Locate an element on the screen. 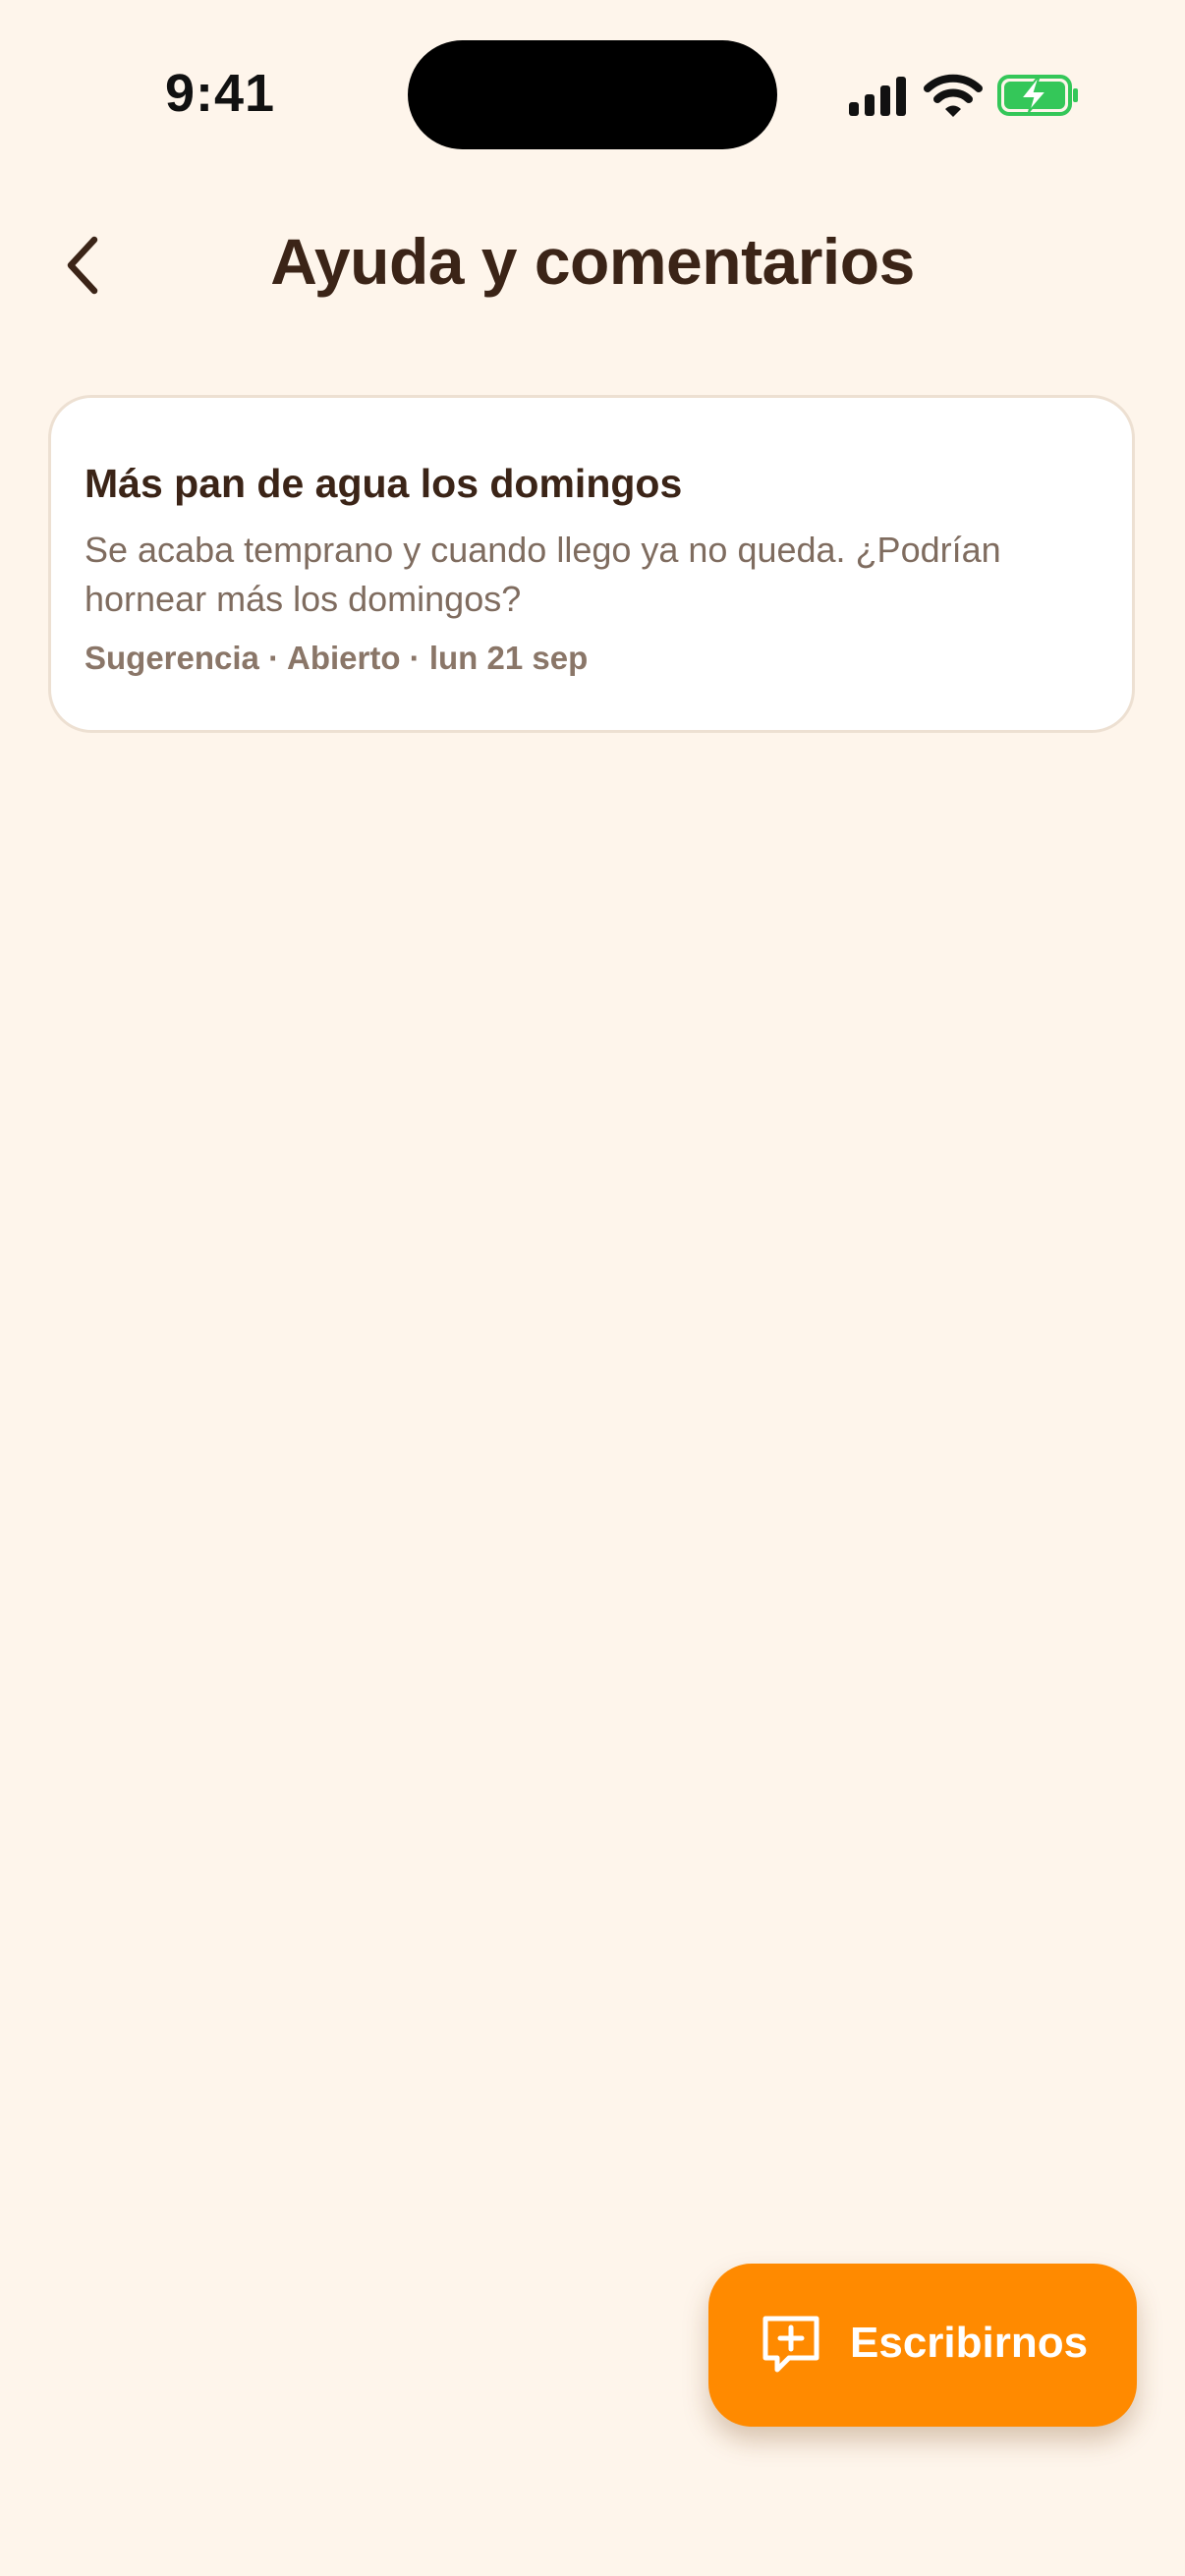 Image resolution: width=1185 pixels, height=2576 pixels. status-time: 9:41 is located at coordinates (221, 93).